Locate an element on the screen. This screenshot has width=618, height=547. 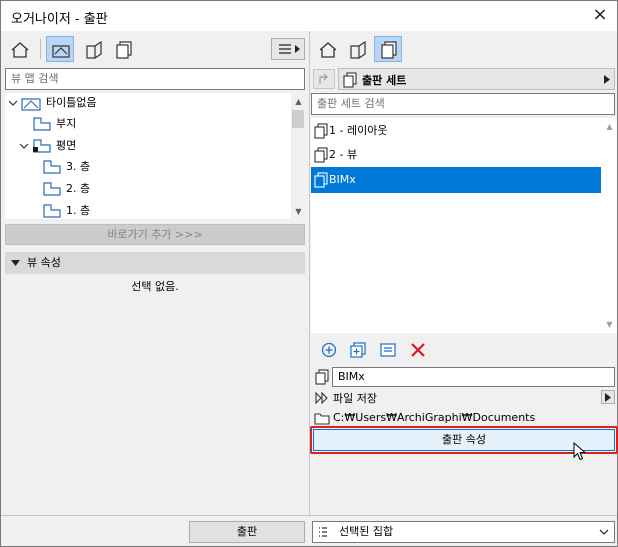
list-item-label: 1 - 레이아웃 is located at coordinates (358, 130).